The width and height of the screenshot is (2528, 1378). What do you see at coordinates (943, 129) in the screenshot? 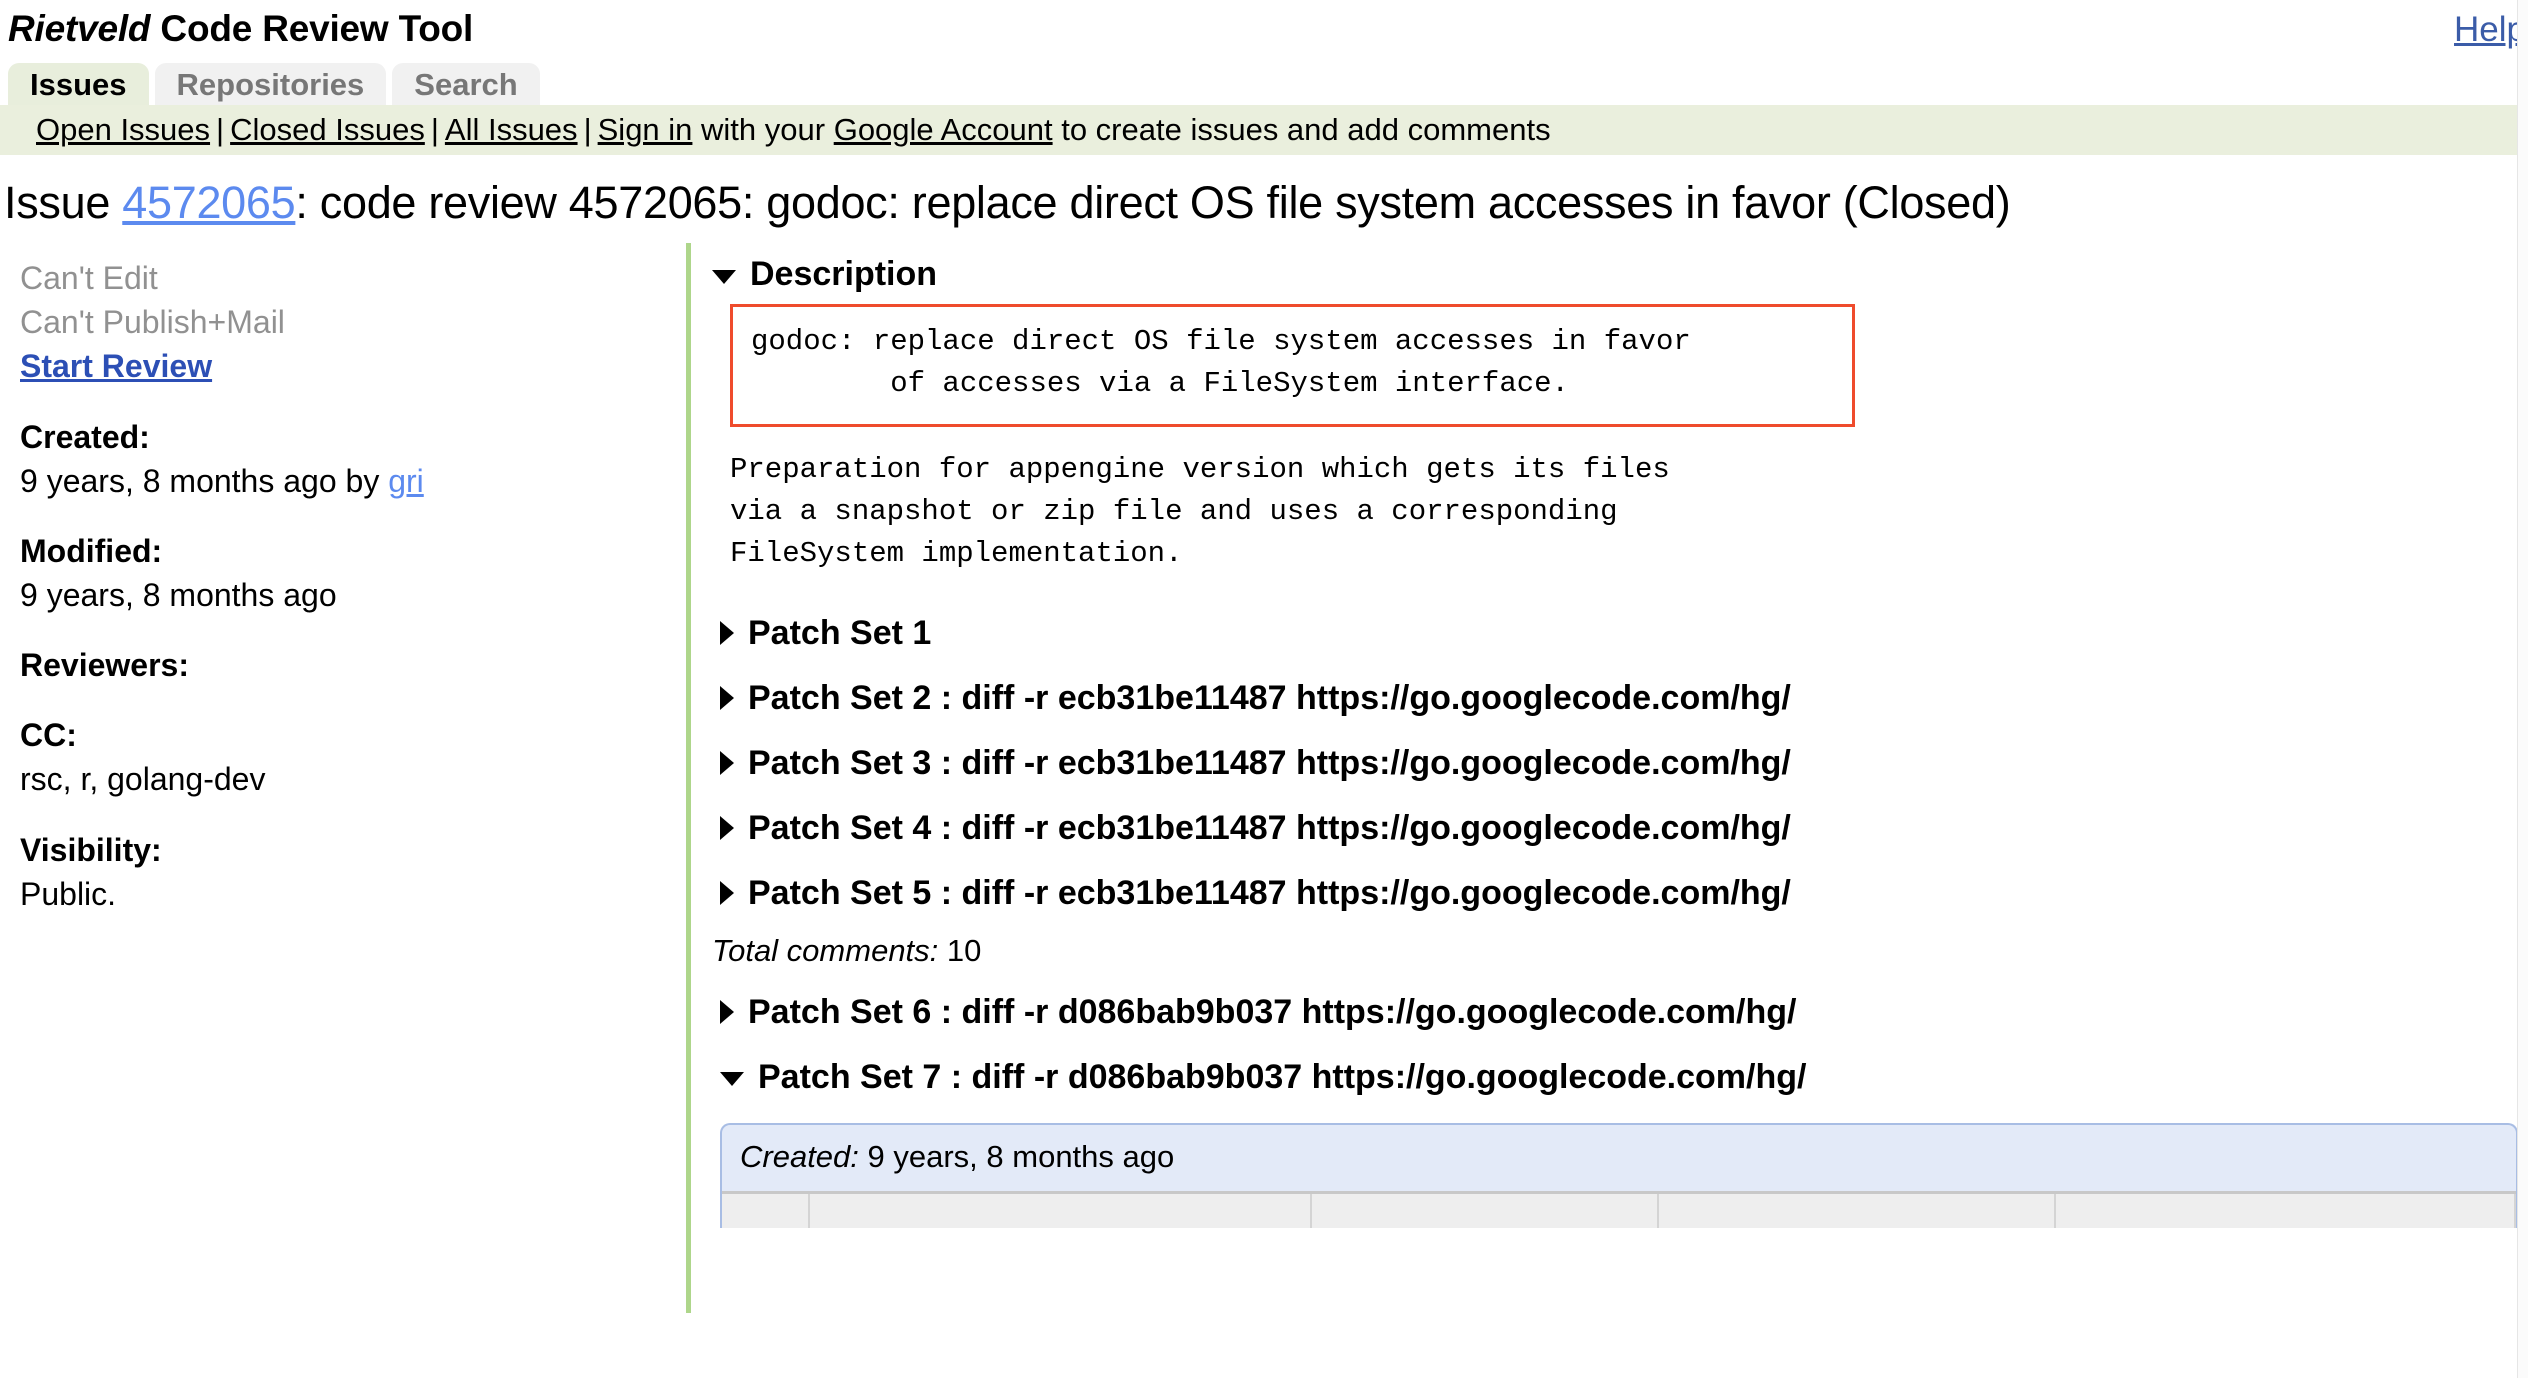
I see `nav-link-google-account: Google Account` at bounding box center [943, 129].